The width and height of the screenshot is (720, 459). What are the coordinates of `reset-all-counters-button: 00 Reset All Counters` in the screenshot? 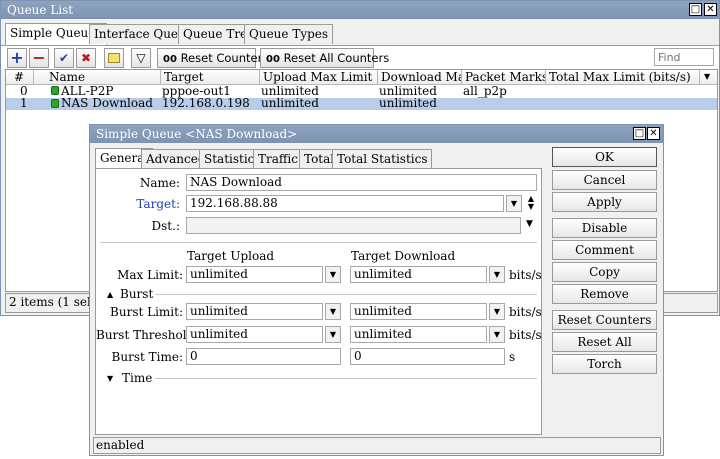 It's located at (324, 58).